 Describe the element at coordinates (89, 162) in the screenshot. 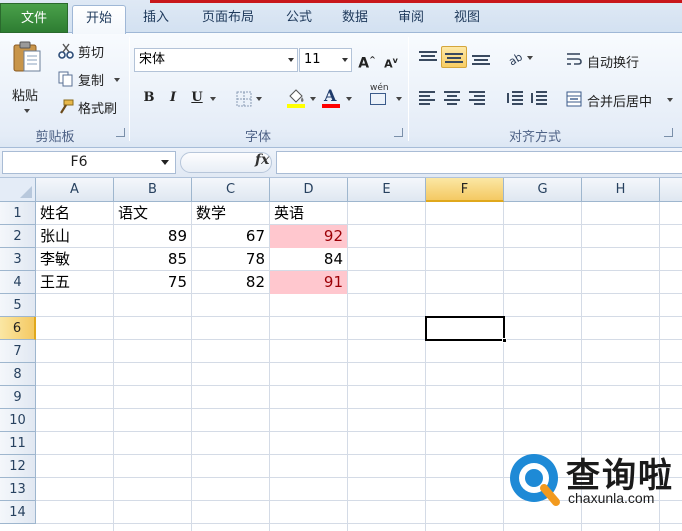

I see `name-box: F6` at that location.